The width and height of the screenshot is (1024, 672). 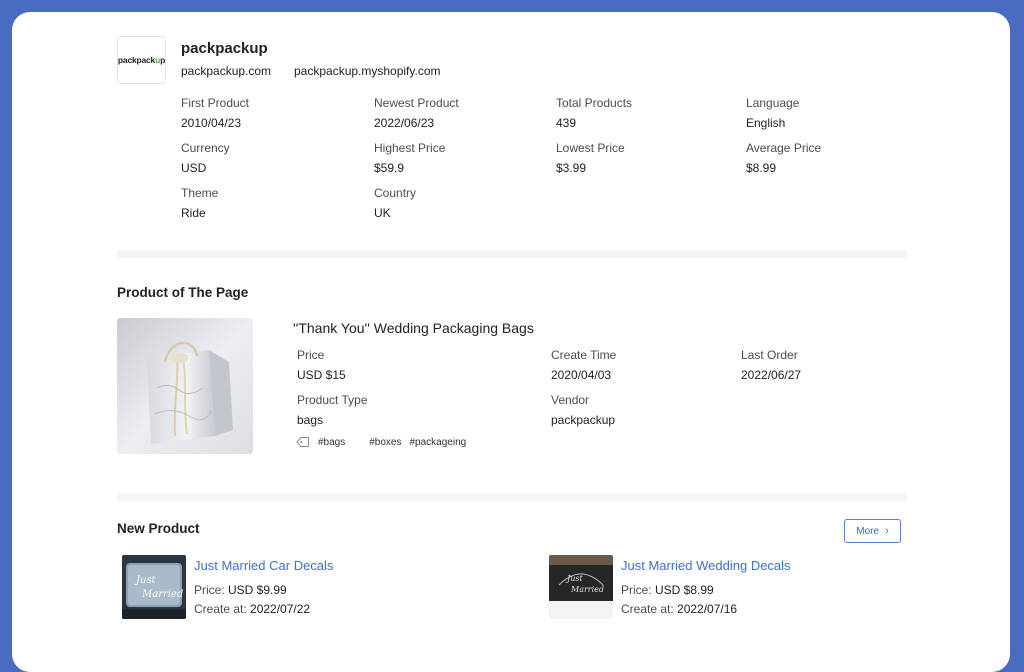 I want to click on stat-first-product: First Product 2010/04/23, so click(x=215, y=113).